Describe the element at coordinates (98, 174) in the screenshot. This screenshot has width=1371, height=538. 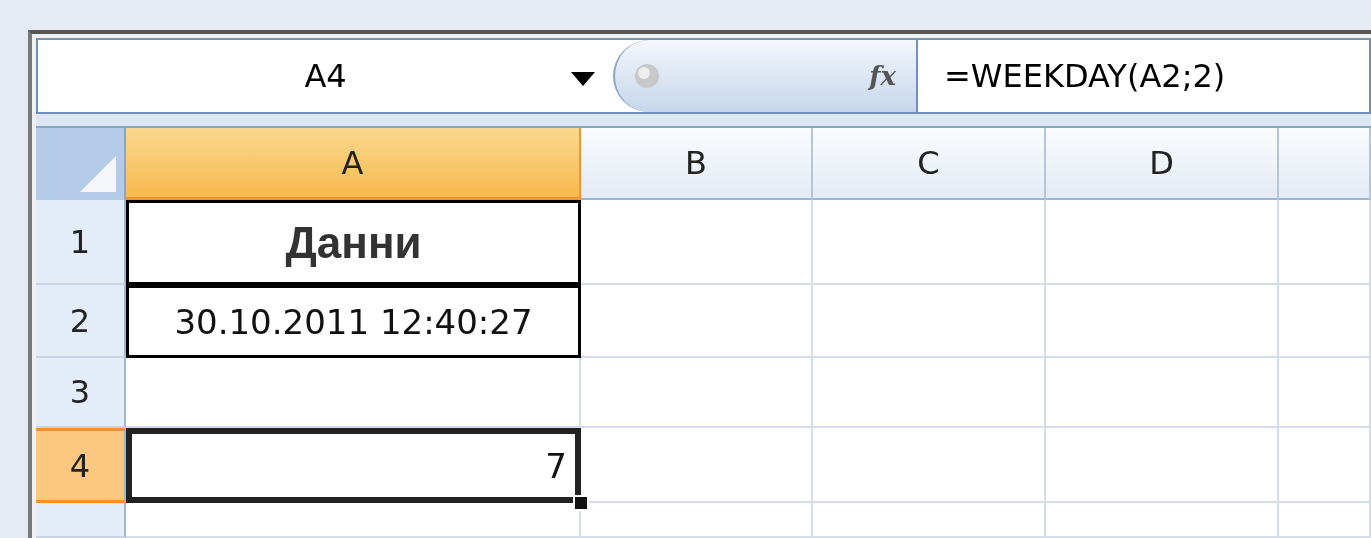
I see `triangle-icon` at that location.